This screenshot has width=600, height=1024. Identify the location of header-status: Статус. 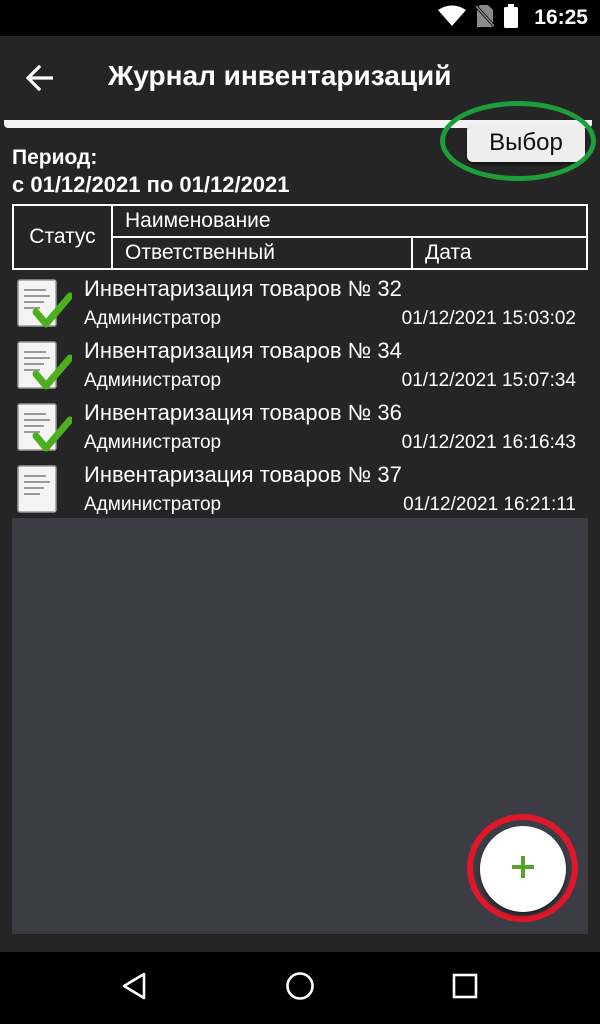
(62, 237).